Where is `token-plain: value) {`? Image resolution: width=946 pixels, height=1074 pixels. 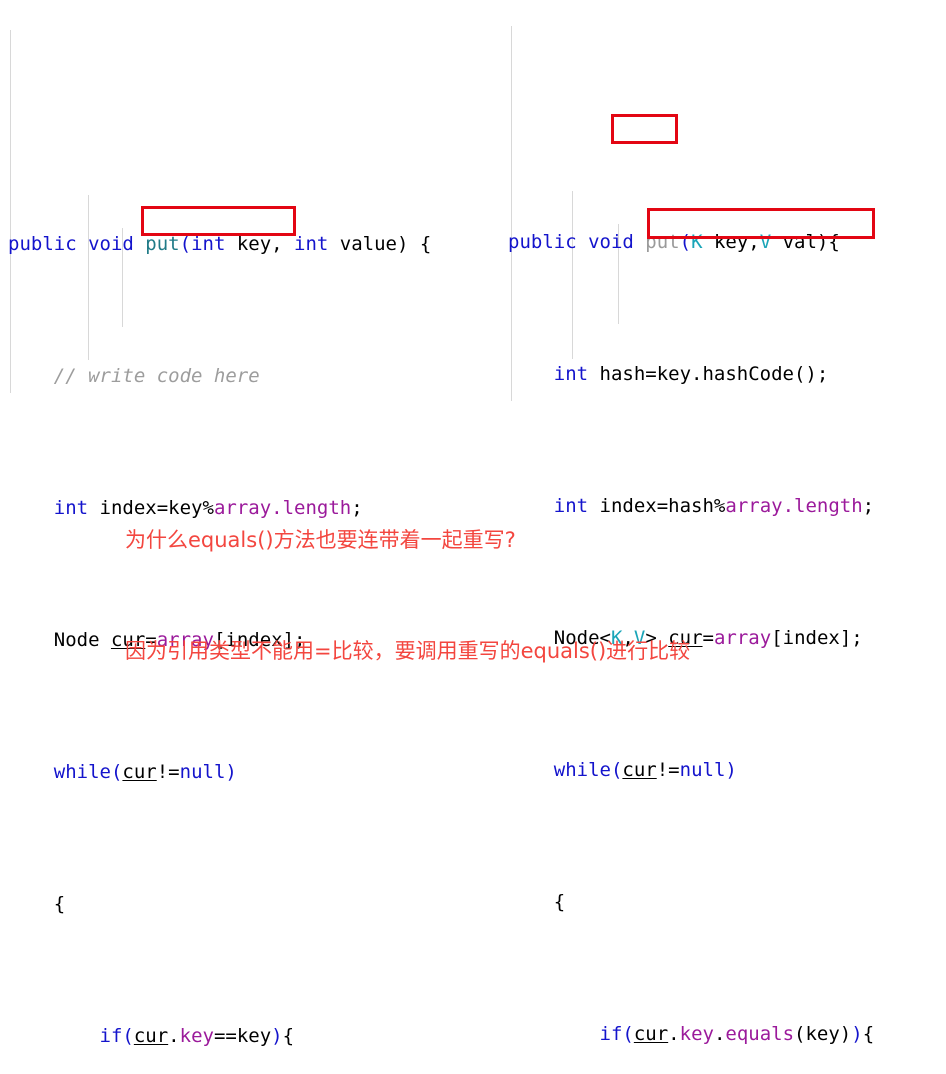 token-plain: value) { is located at coordinates (380, 244).